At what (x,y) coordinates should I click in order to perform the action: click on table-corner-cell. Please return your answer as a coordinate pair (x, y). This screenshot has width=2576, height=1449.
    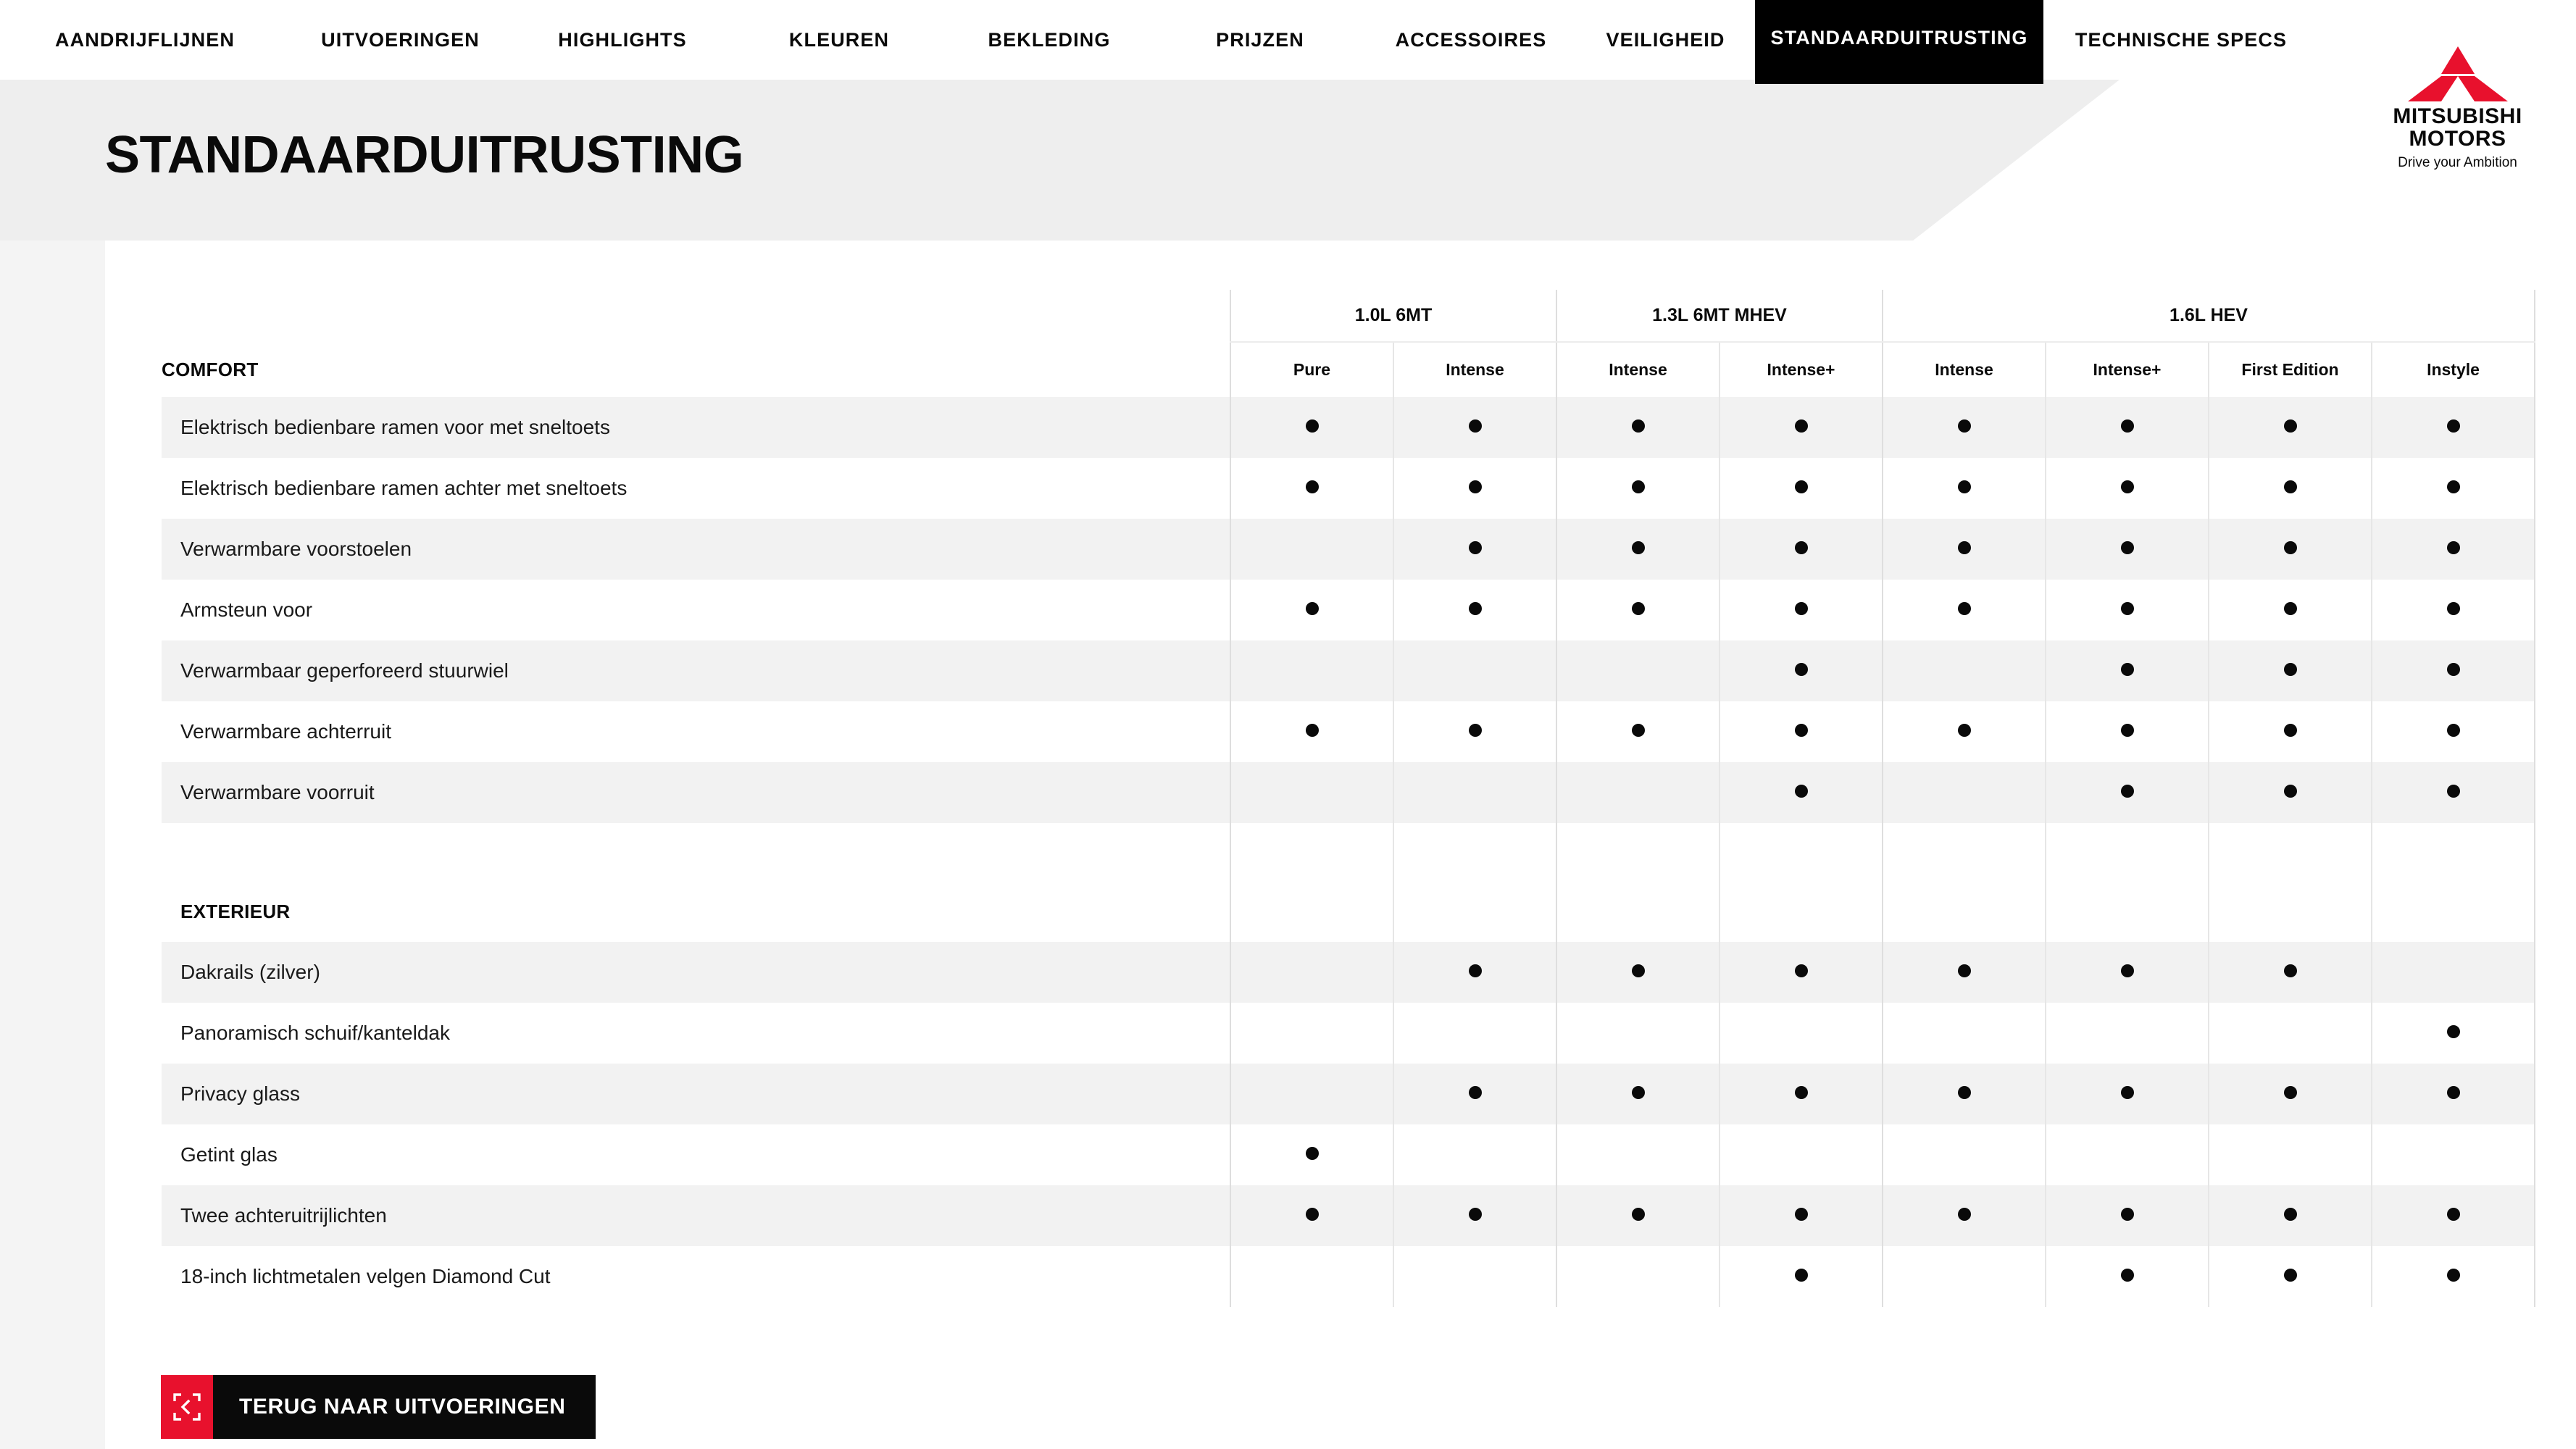
    Looking at the image, I should click on (696, 316).